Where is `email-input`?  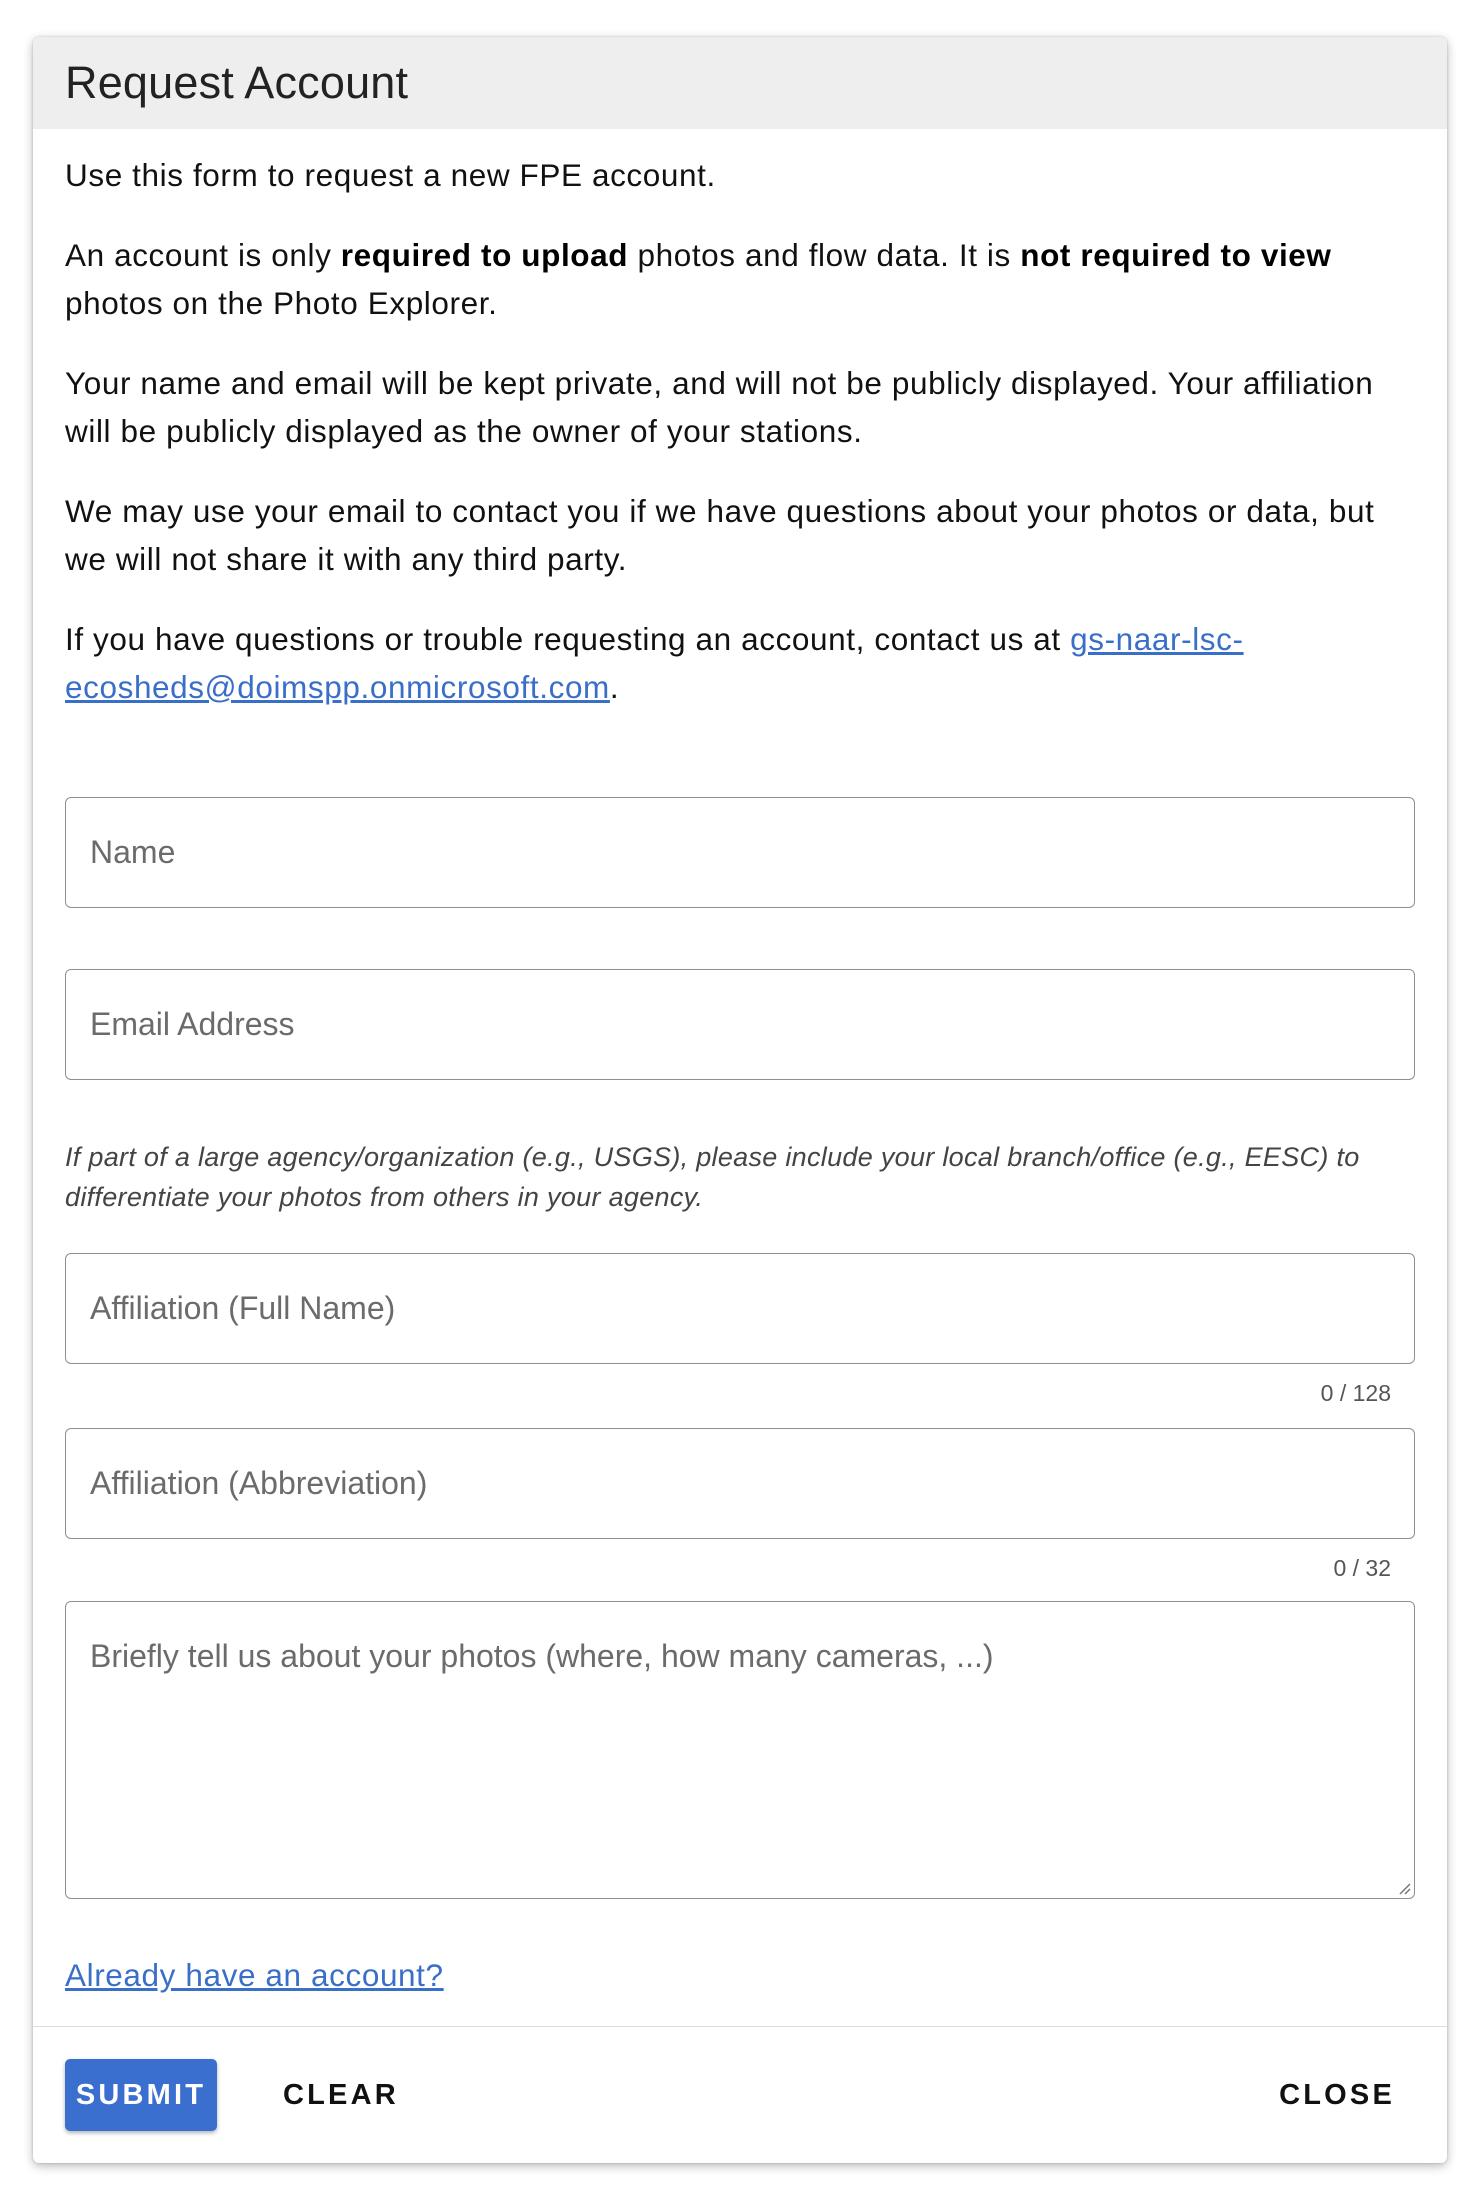 email-input is located at coordinates (740, 1024).